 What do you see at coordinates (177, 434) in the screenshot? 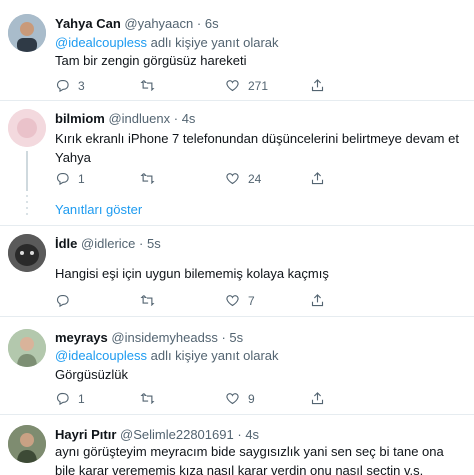
I see `user-handle: @Selimle22801691` at bounding box center [177, 434].